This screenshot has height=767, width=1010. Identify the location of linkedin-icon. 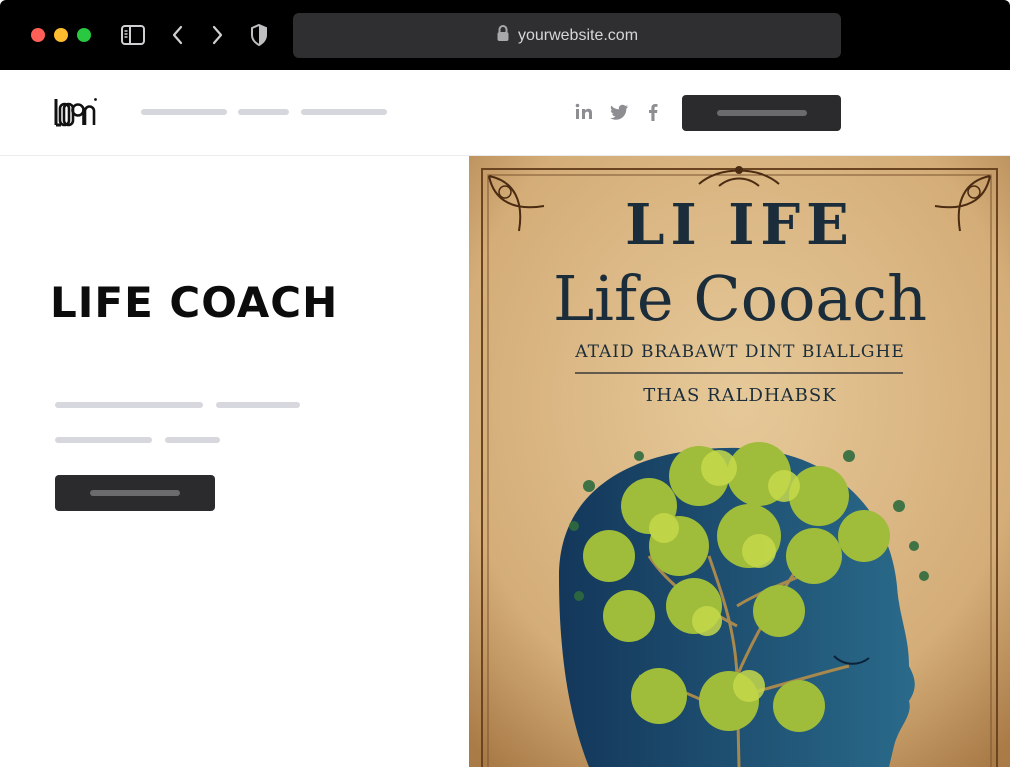
(584, 112).